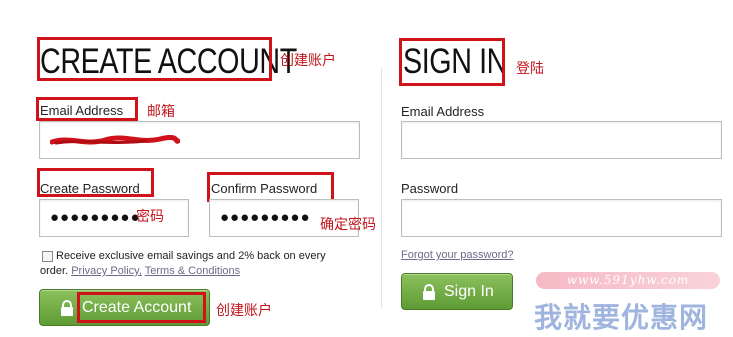 The height and width of the screenshot is (337, 733). Describe the element at coordinates (150, 217) in the screenshot. I see `password-annotation: 密码` at that location.